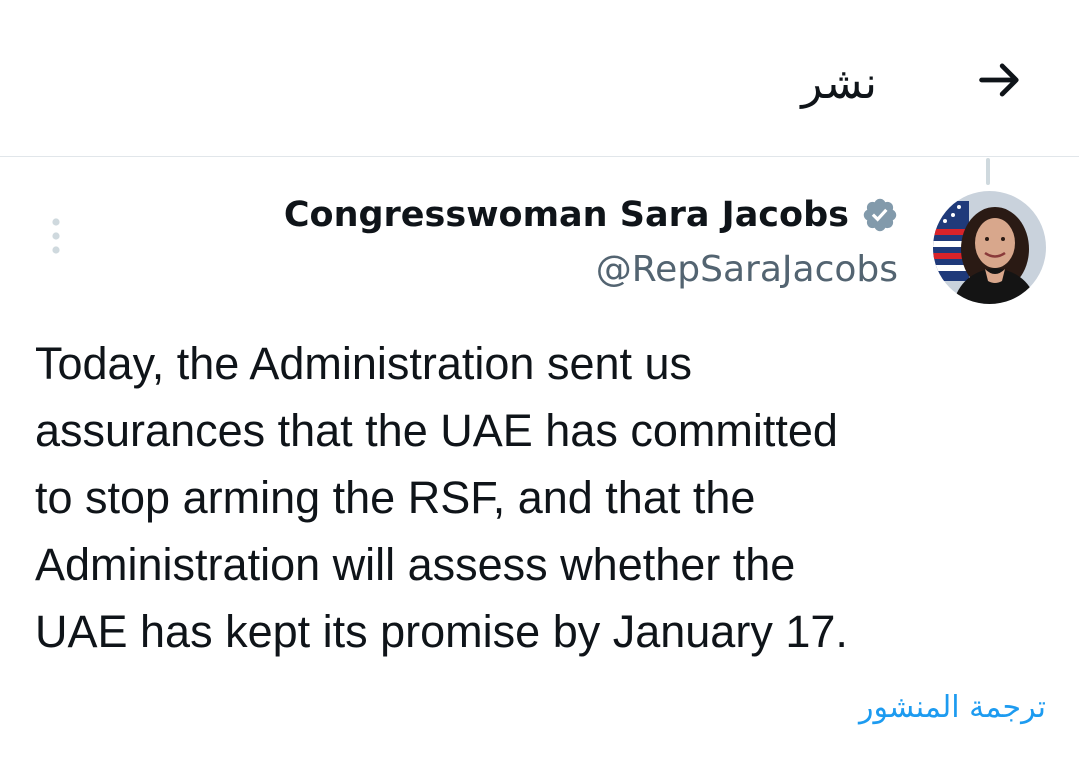 Image resolution: width=1079 pixels, height=773 pixels. I want to click on avatar, so click(989, 247).